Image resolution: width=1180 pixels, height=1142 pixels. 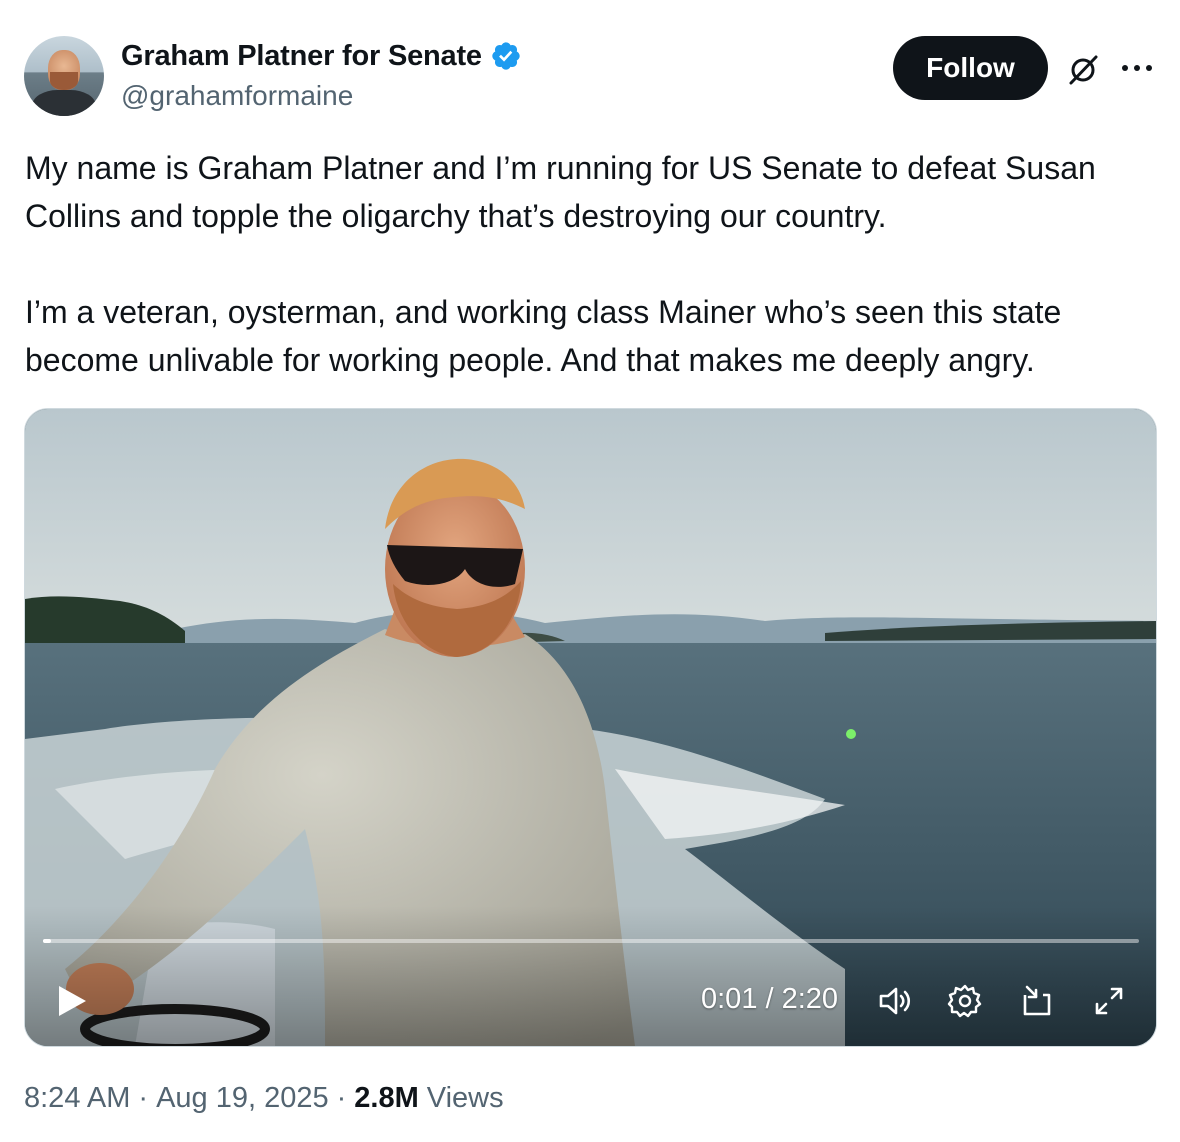 I want to click on avatar-shirt, so click(x=64, y=103).